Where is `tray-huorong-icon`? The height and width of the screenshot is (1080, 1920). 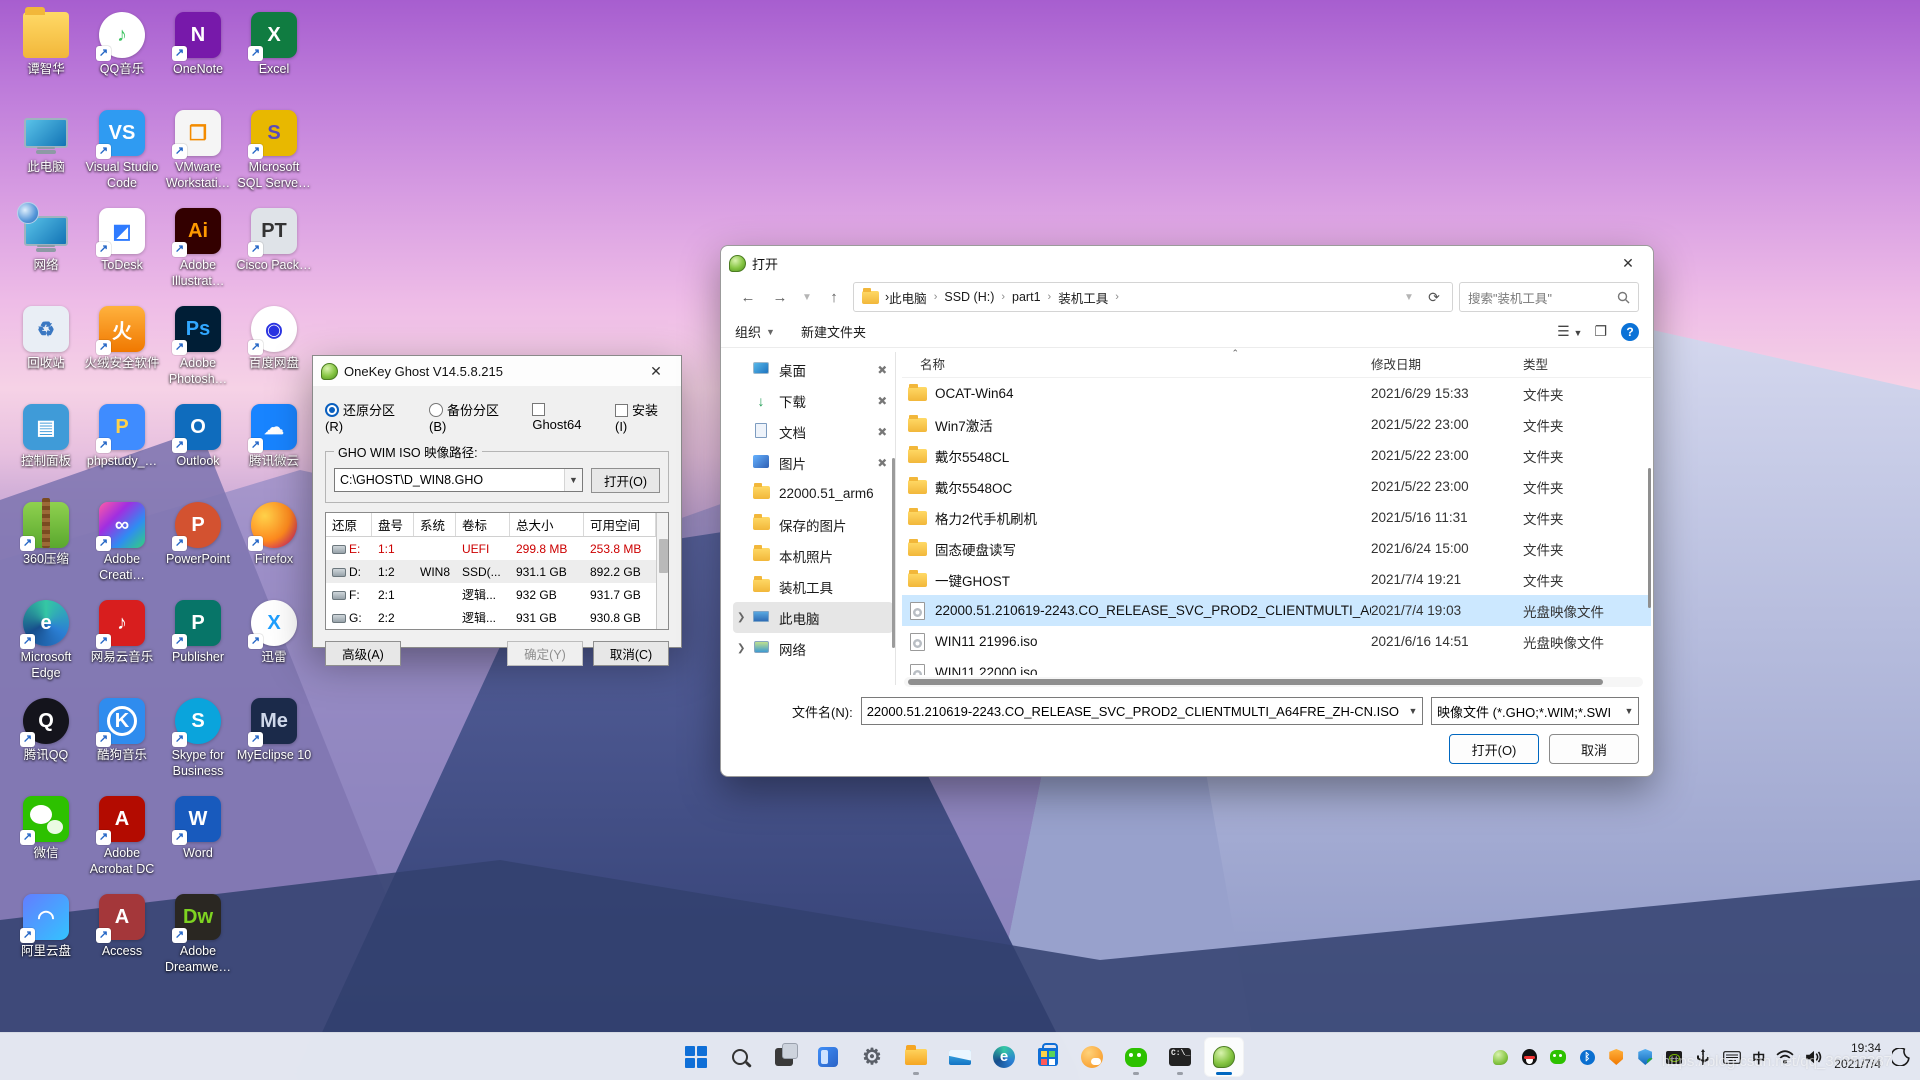
tray-huorong-icon is located at coordinates (1616, 1057).